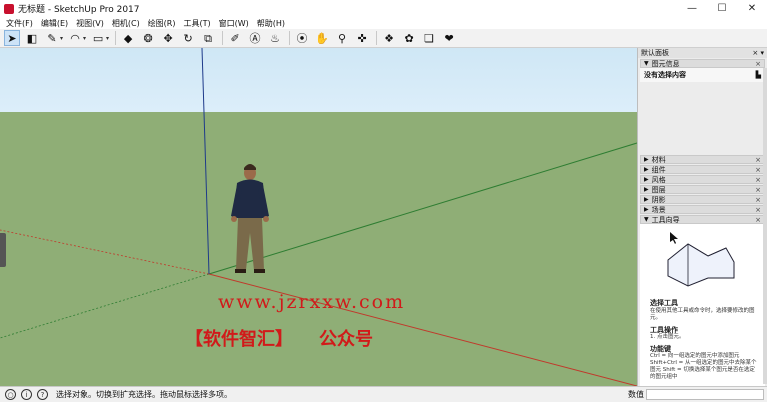 The width and height of the screenshot is (767, 402). What do you see at coordinates (658, 199) in the screenshot?
I see `panel-label: 阴影` at bounding box center [658, 199].